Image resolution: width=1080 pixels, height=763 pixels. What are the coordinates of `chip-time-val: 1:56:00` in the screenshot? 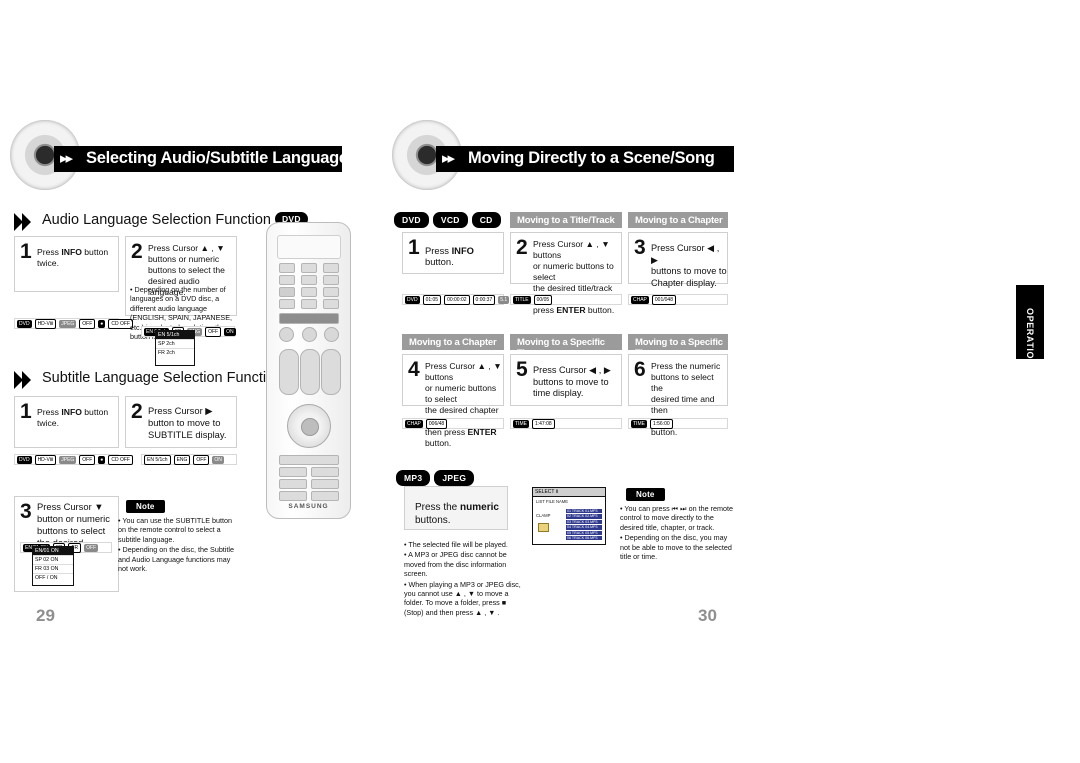 It's located at (661, 423).